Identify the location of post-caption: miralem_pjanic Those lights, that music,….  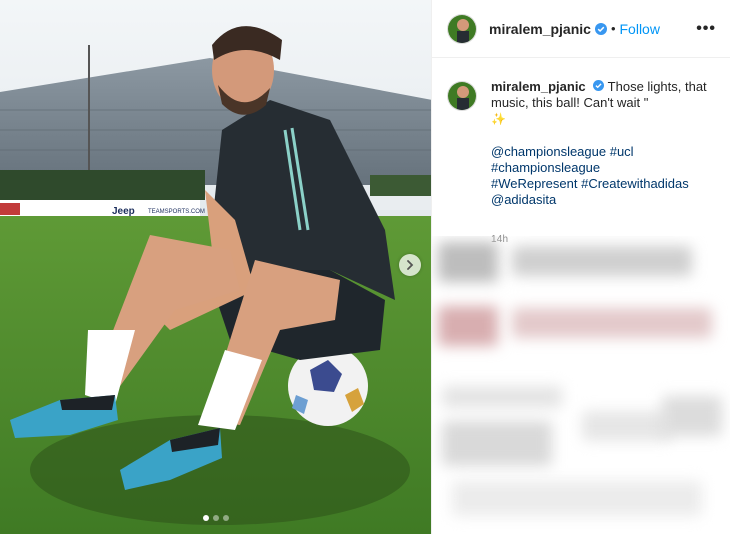
(581, 153).